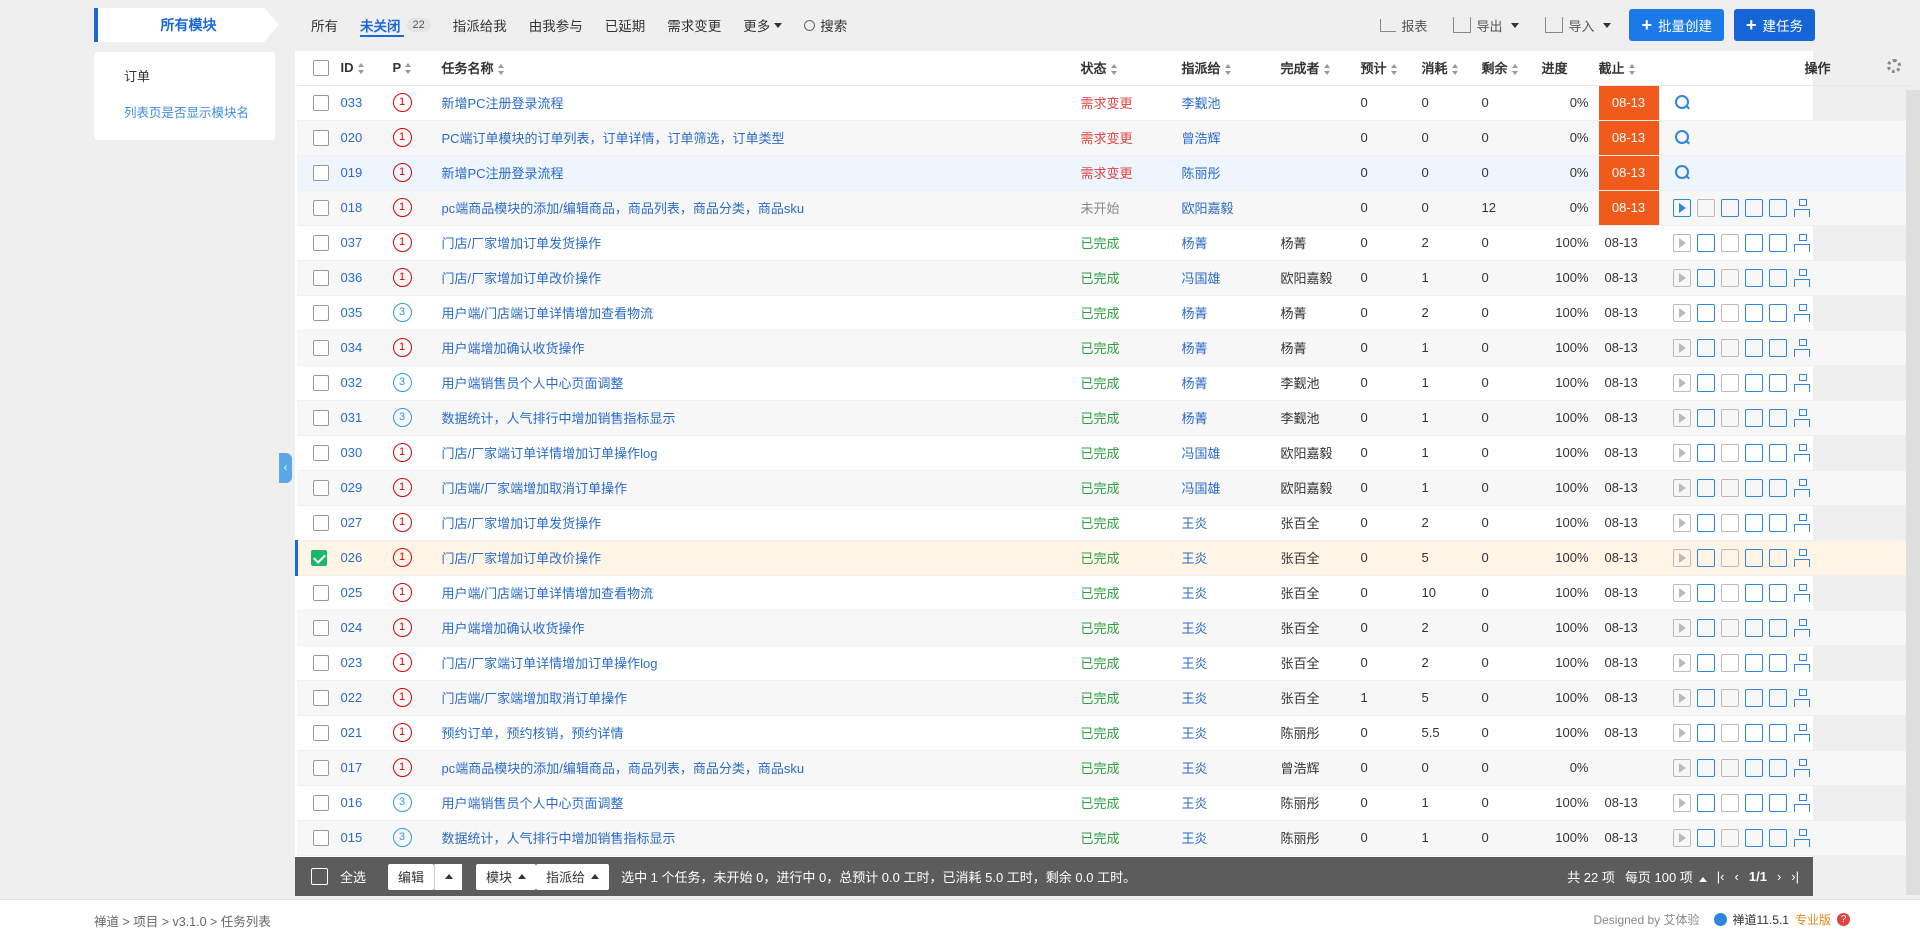 The image size is (1920, 937). What do you see at coordinates (137, 75) in the screenshot?
I see `module-item-order: 订单` at bounding box center [137, 75].